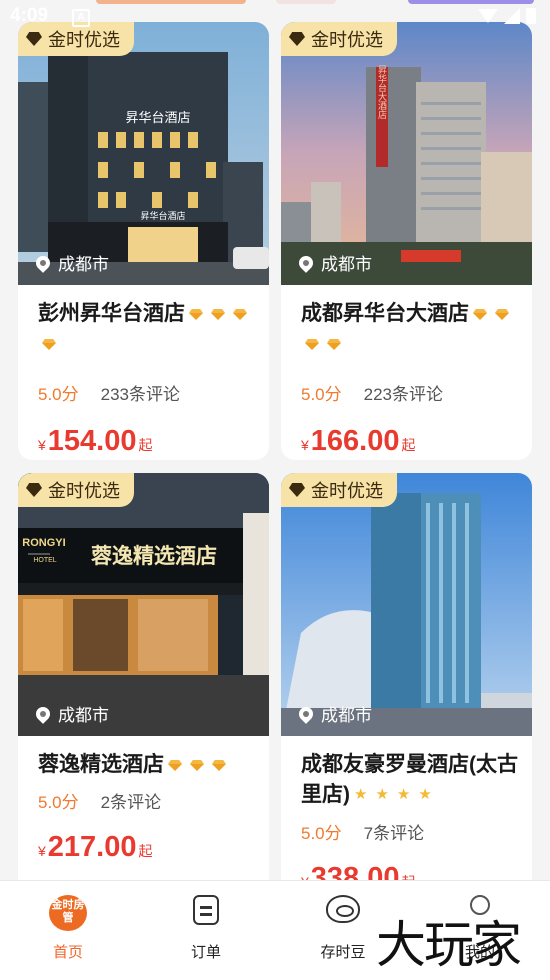 The width and height of the screenshot is (550, 980). I want to click on hotel-photo: 昇华台大酒店, so click(406, 153).